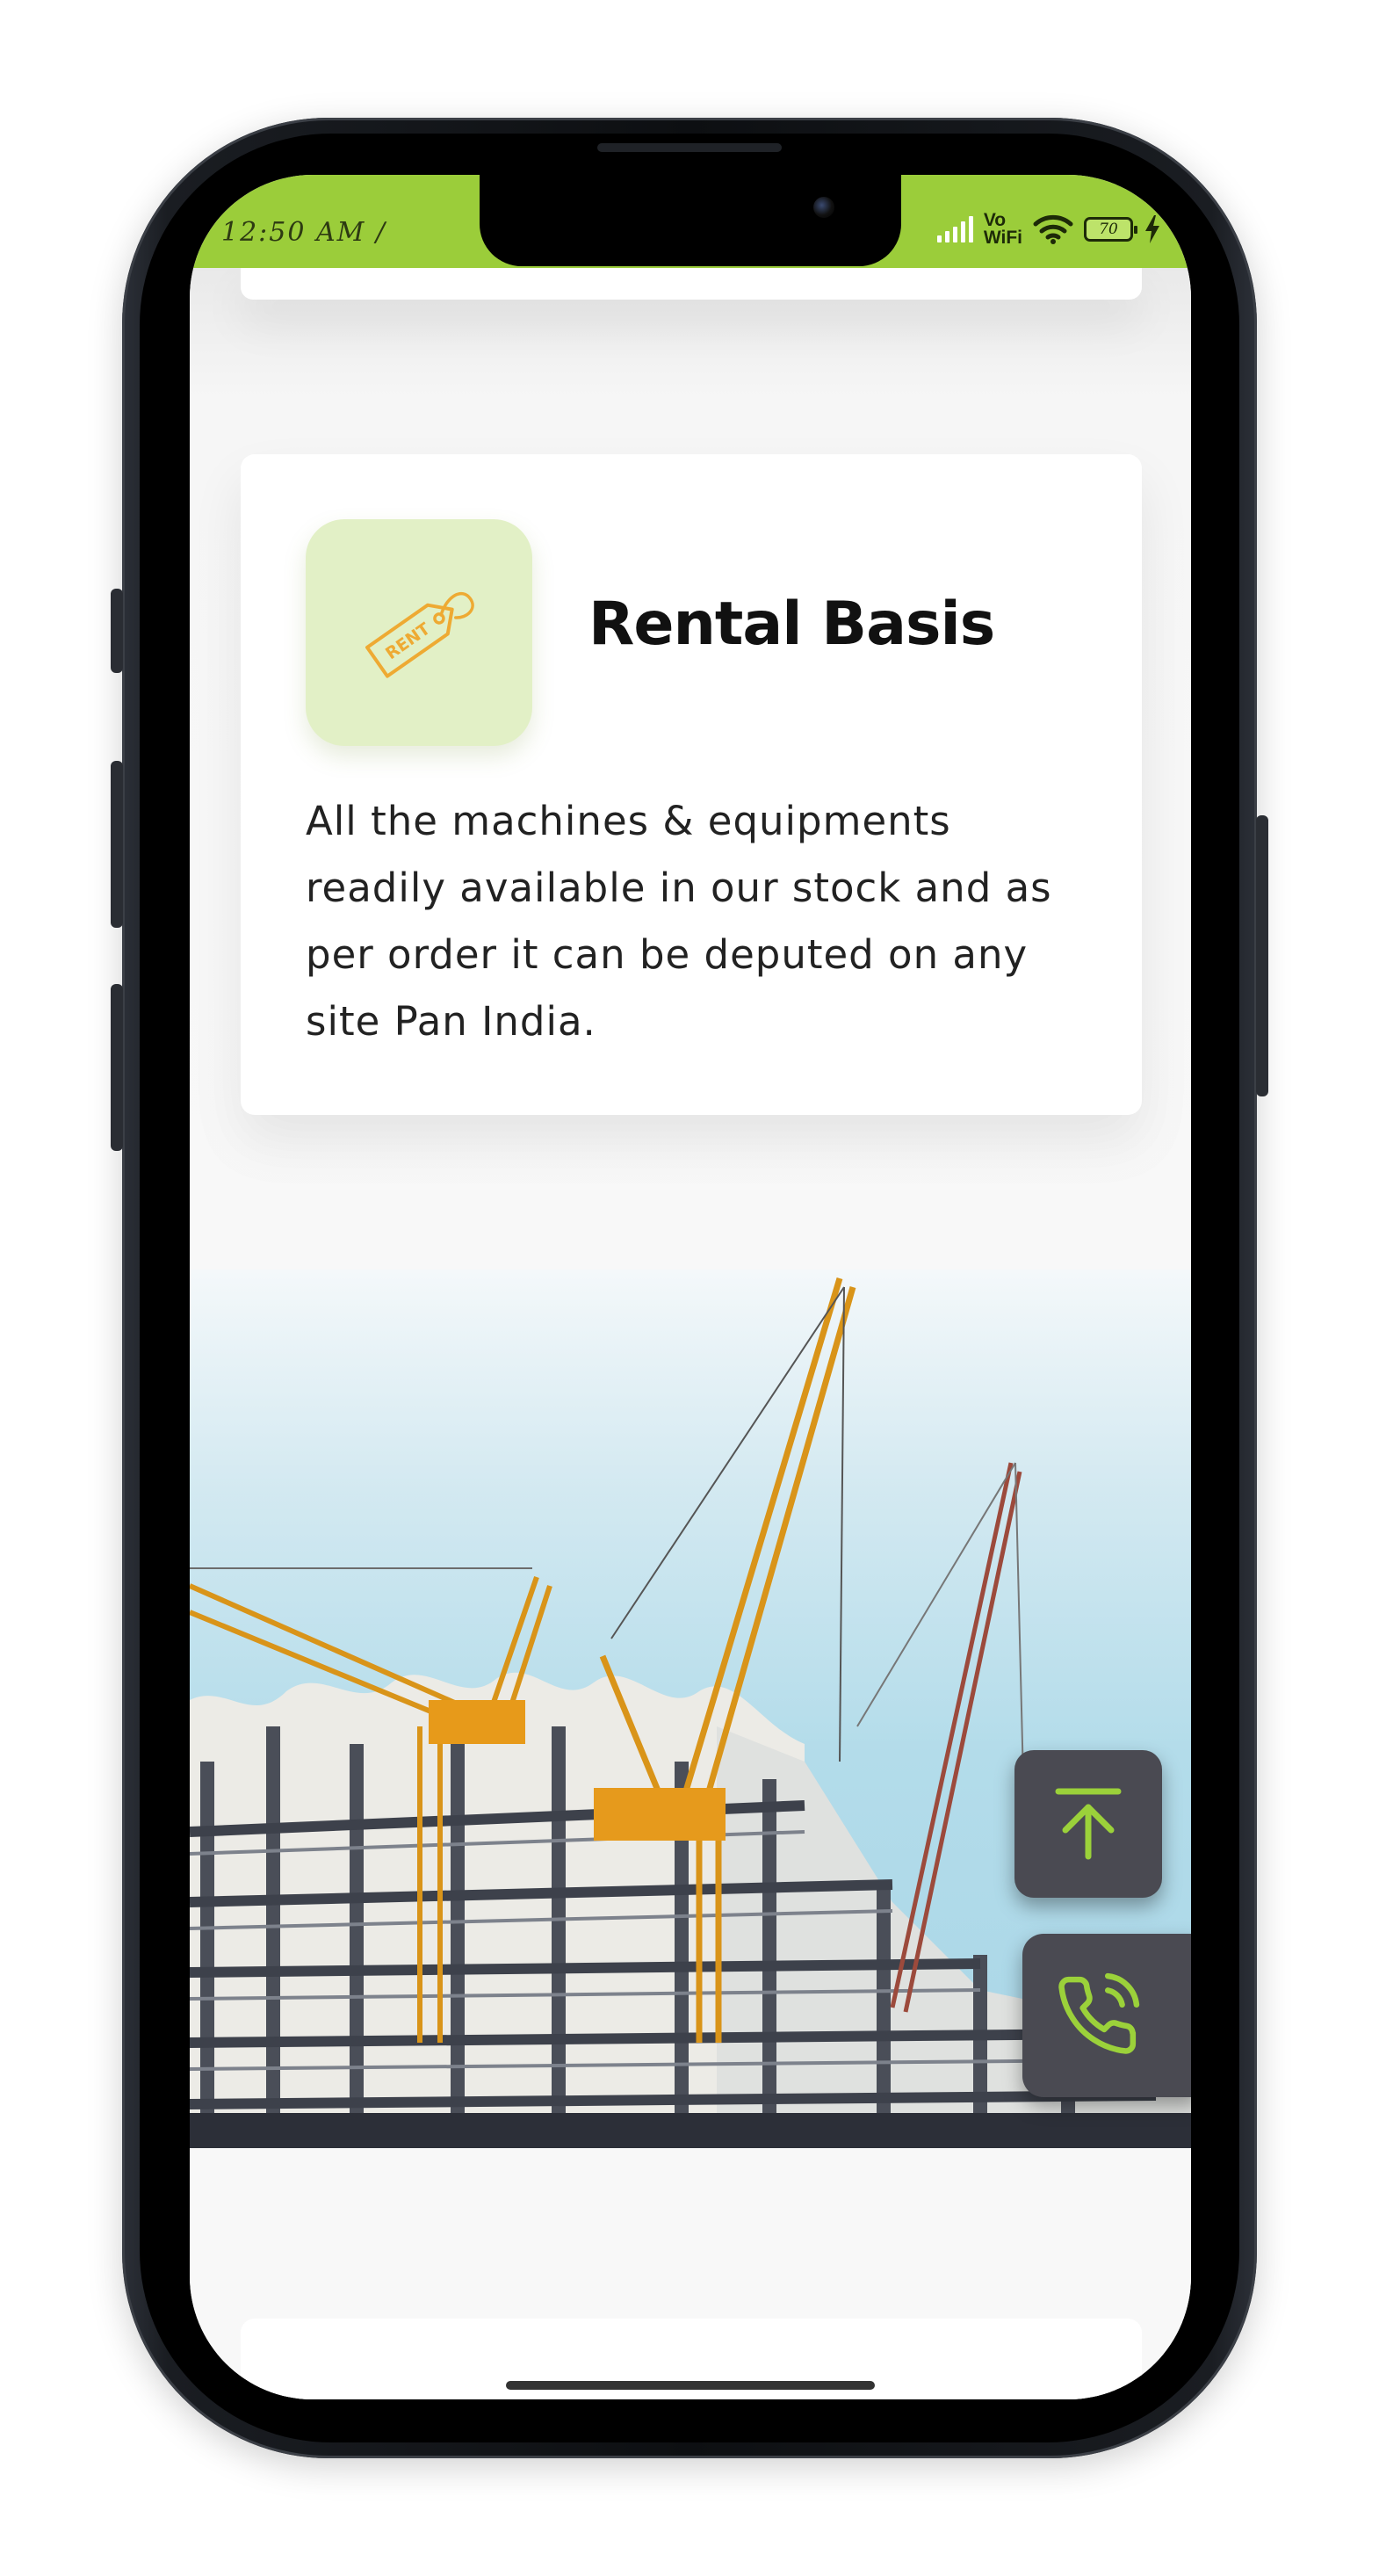 This screenshot has width=1379, height=2576. I want to click on battery-level: 70, so click(1108, 229).